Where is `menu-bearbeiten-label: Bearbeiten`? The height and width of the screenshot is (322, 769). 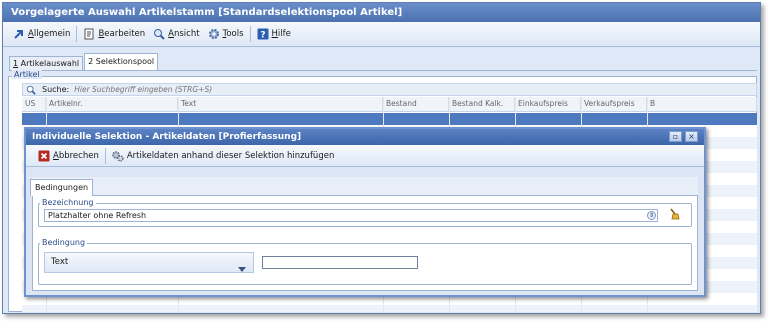 menu-bearbeiten-label: Bearbeiten is located at coordinates (122, 34).